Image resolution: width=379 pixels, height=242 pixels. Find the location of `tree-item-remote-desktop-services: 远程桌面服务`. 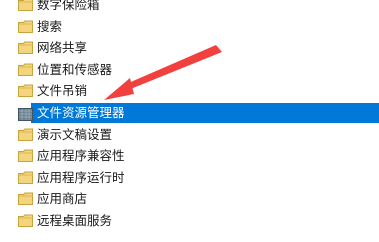

tree-item-remote-desktop-services: 远程桌面服务 is located at coordinates (189, 221).